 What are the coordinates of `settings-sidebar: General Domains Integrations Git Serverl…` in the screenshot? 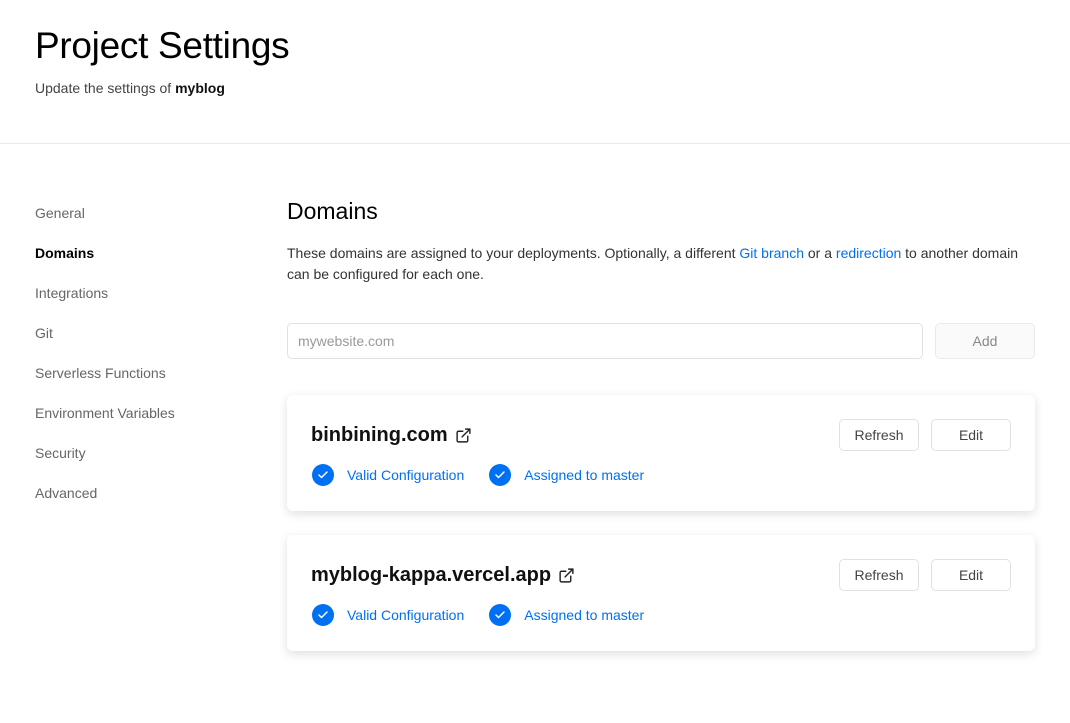 It's located at (145, 363).